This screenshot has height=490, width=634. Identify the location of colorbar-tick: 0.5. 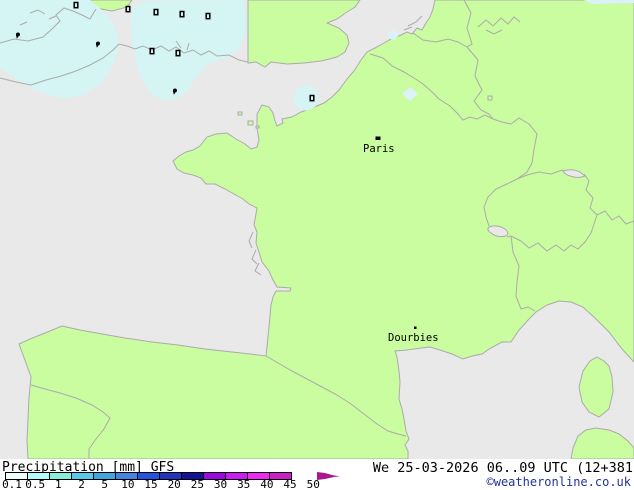
(35, 484).